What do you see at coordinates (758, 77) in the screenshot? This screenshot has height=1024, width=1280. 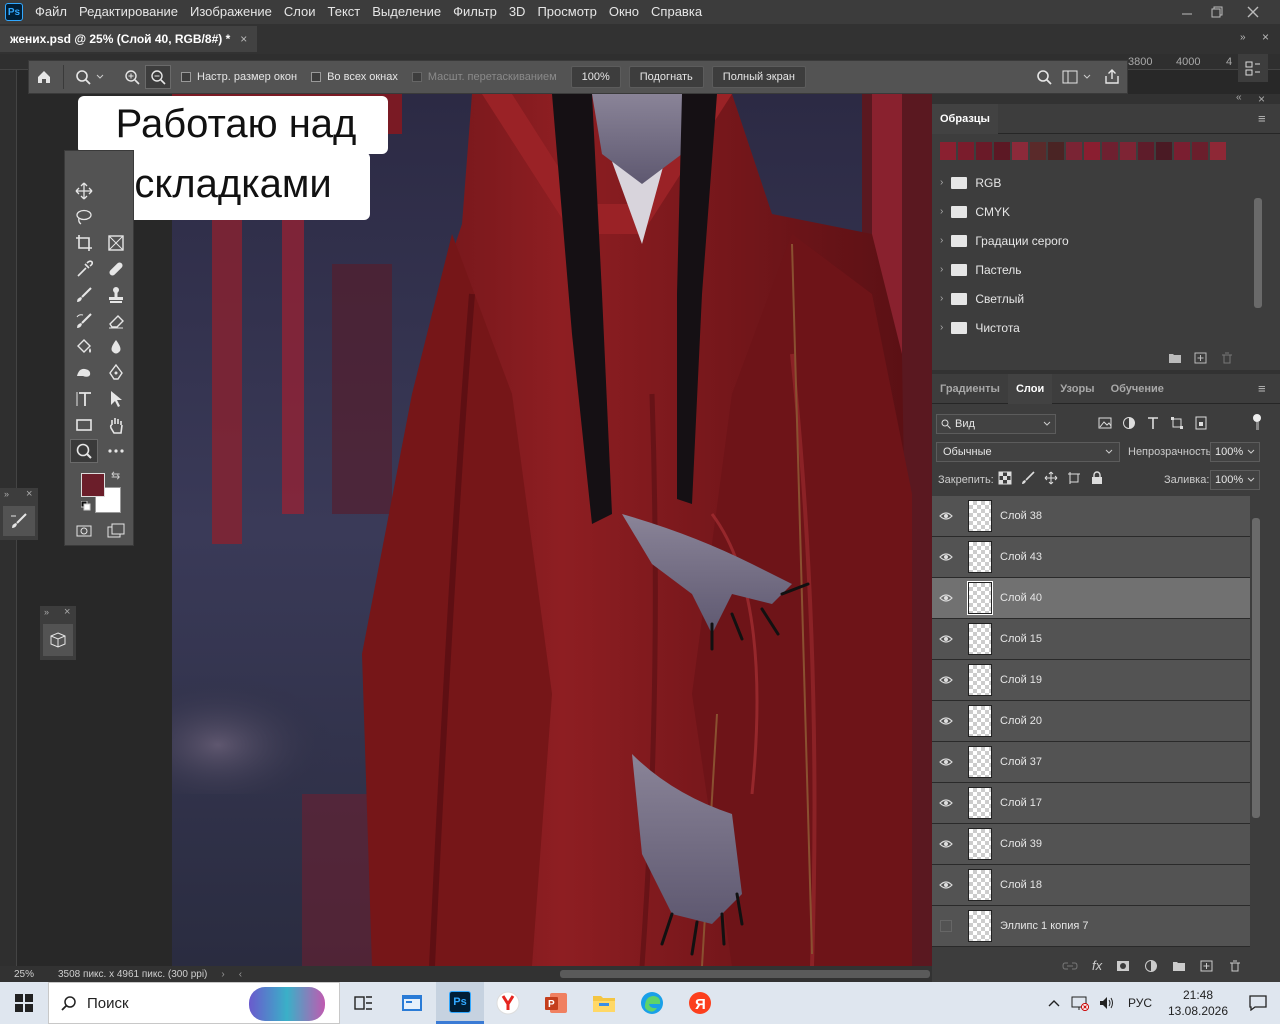 I see `fill-screen-button: Полный экран` at bounding box center [758, 77].